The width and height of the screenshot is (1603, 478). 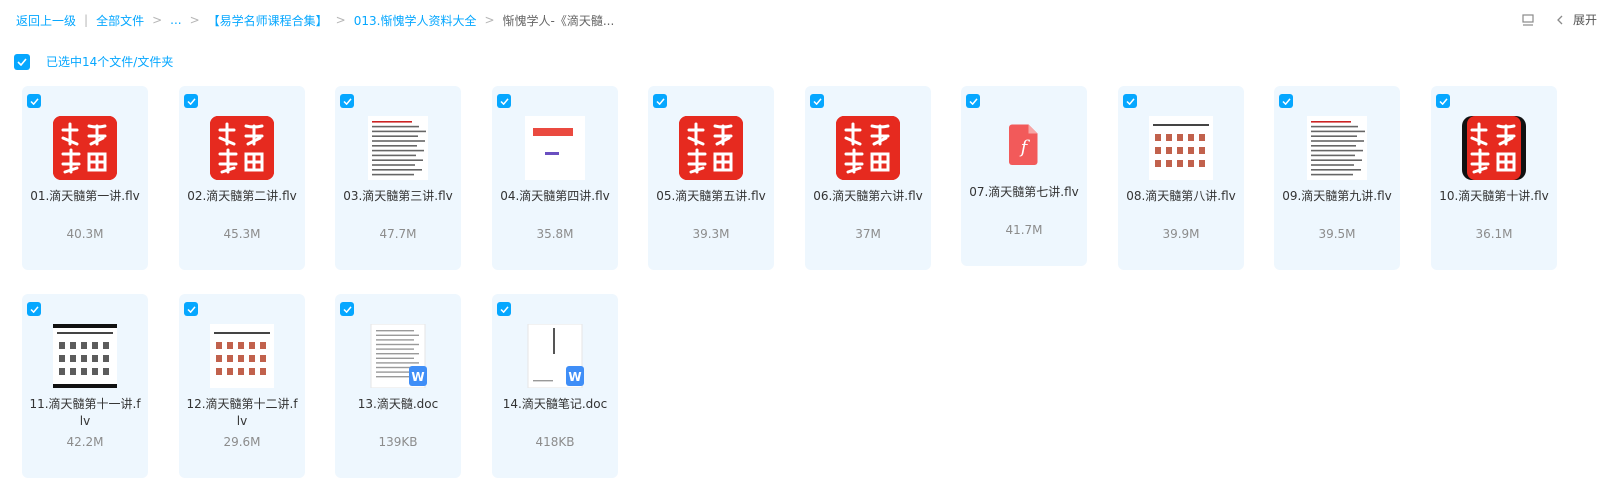 What do you see at coordinates (1337, 234) in the screenshot?
I see `file-size: 39.5M` at bounding box center [1337, 234].